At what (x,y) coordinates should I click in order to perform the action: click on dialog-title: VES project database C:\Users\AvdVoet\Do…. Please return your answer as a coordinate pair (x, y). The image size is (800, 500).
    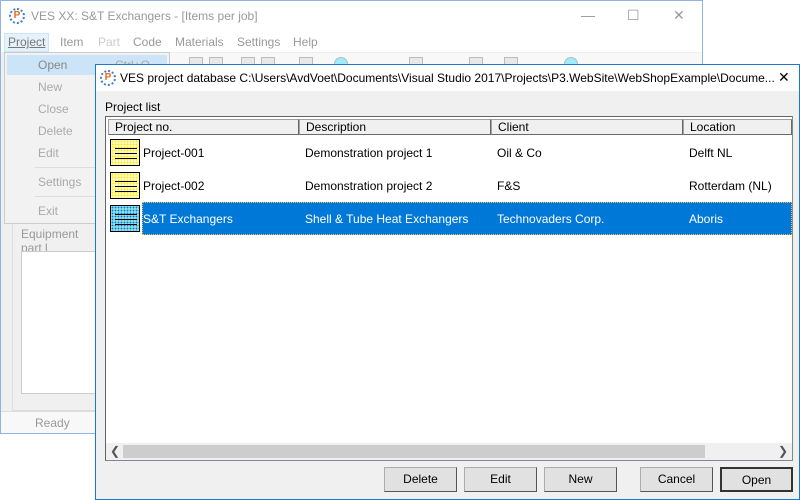
    Looking at the image, I should click on (447, 78).